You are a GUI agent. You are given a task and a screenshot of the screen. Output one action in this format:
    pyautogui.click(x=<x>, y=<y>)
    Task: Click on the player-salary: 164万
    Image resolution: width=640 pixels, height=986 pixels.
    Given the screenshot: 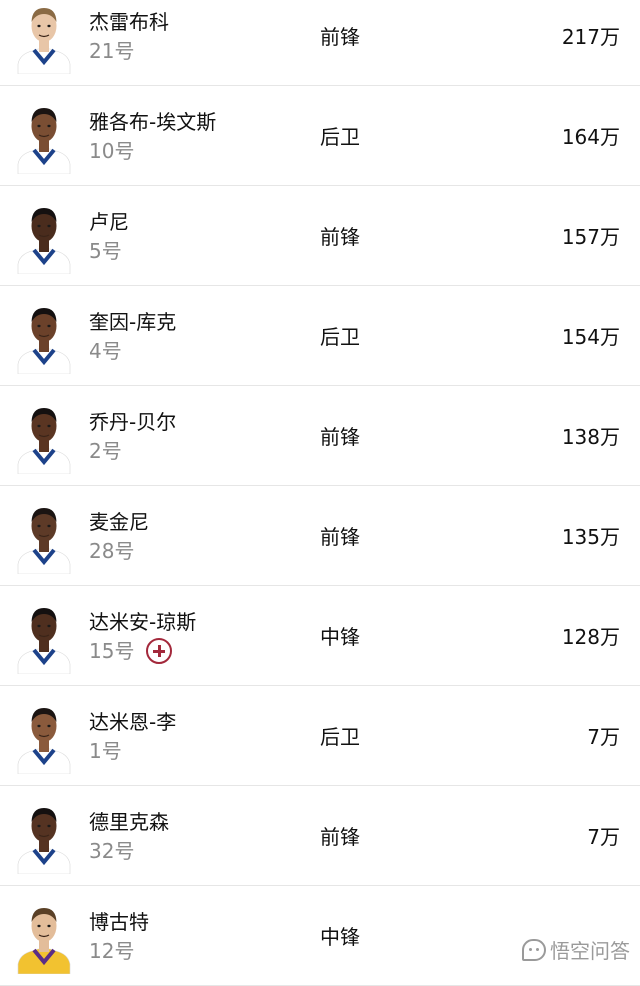 What is the action you would take?
    pyautogui.click(x=590, y=137)
    